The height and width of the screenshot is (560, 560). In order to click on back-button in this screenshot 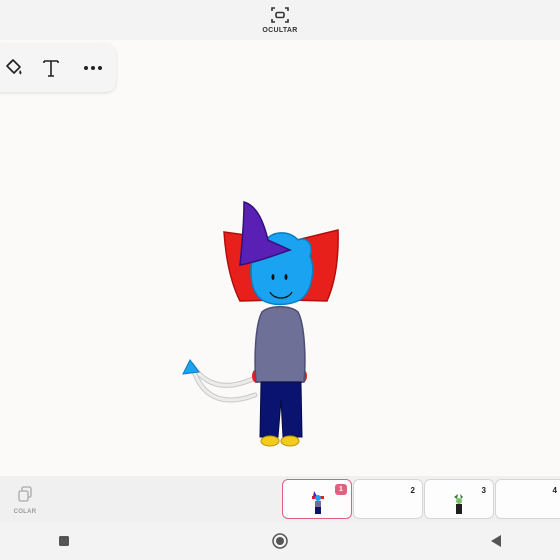, I will do `click(496, 541)`.